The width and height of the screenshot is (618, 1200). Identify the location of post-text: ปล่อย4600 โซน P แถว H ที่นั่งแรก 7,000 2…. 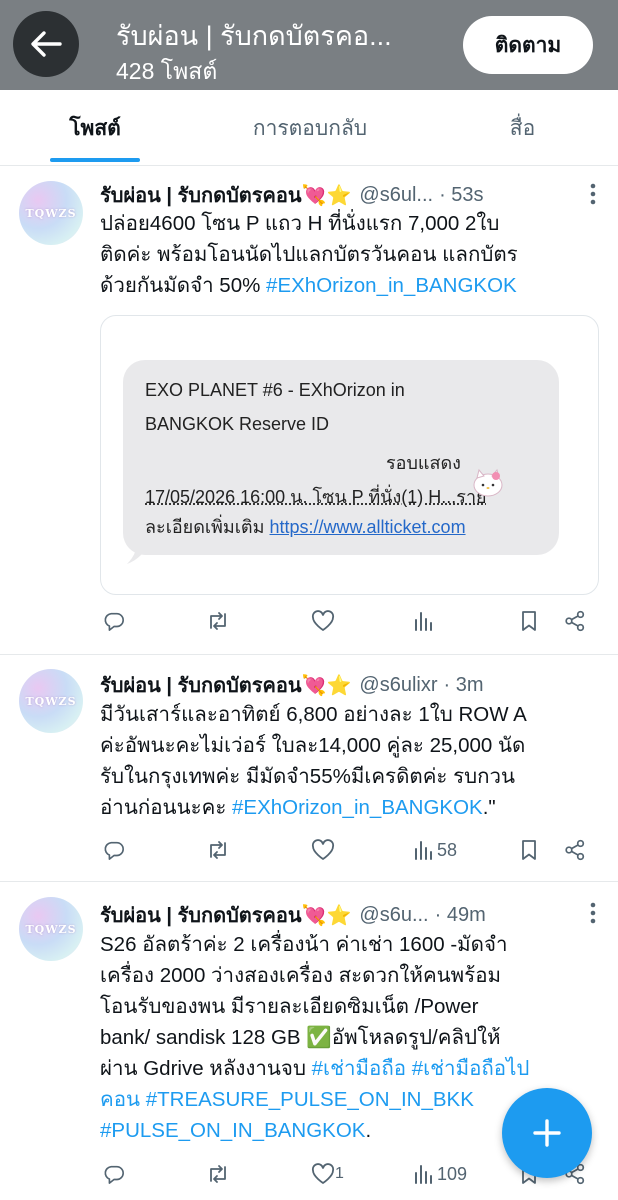
(350, 254).